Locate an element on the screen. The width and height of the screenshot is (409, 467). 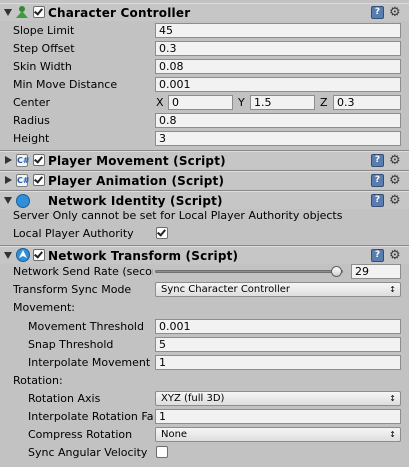
component-title: Player Movement (Script) is located at coordinates (137, 161).